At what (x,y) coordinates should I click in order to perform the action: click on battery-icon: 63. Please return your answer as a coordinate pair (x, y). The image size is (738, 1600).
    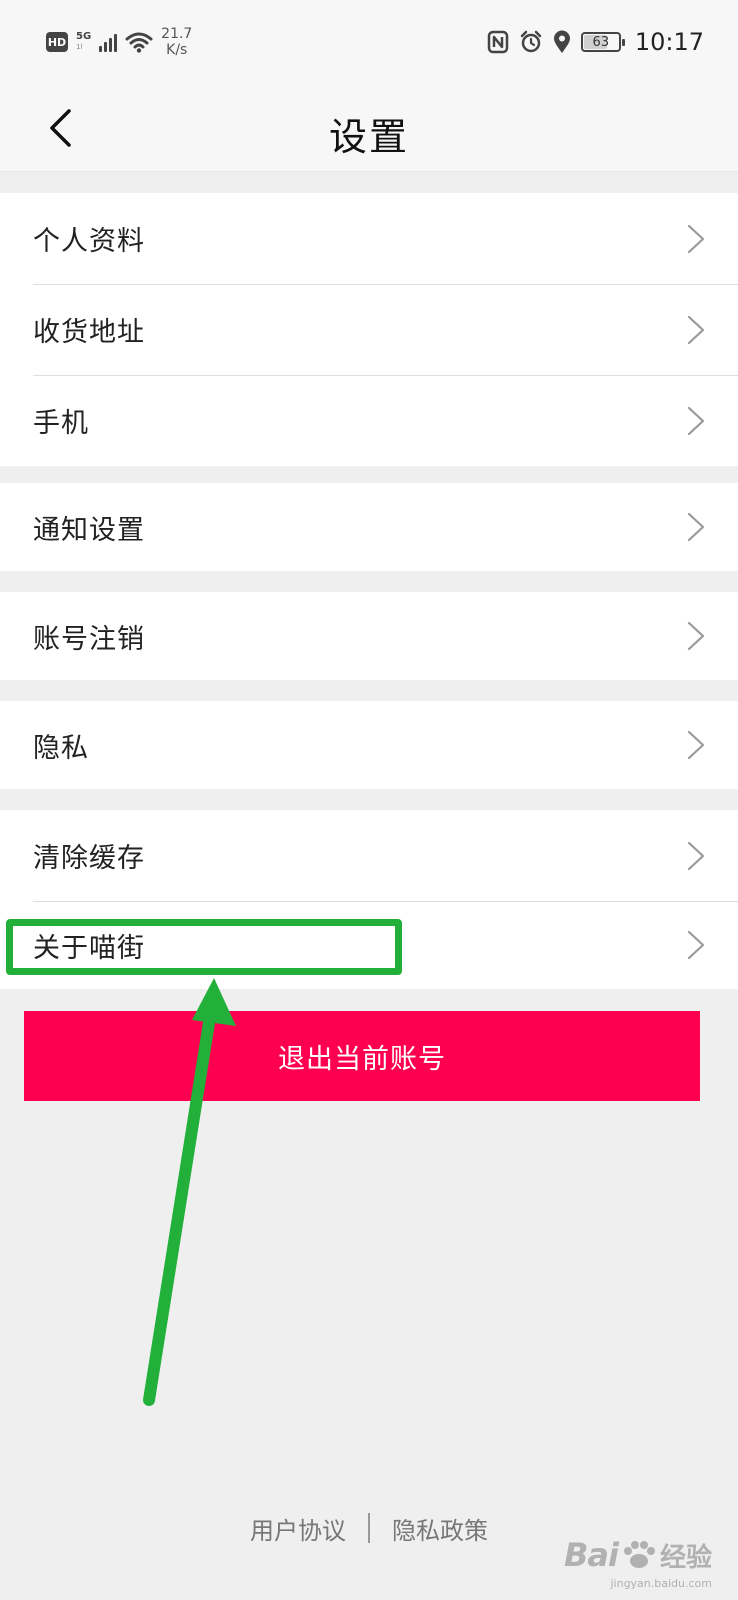
    Looking at the image, I should click on (602, 42).